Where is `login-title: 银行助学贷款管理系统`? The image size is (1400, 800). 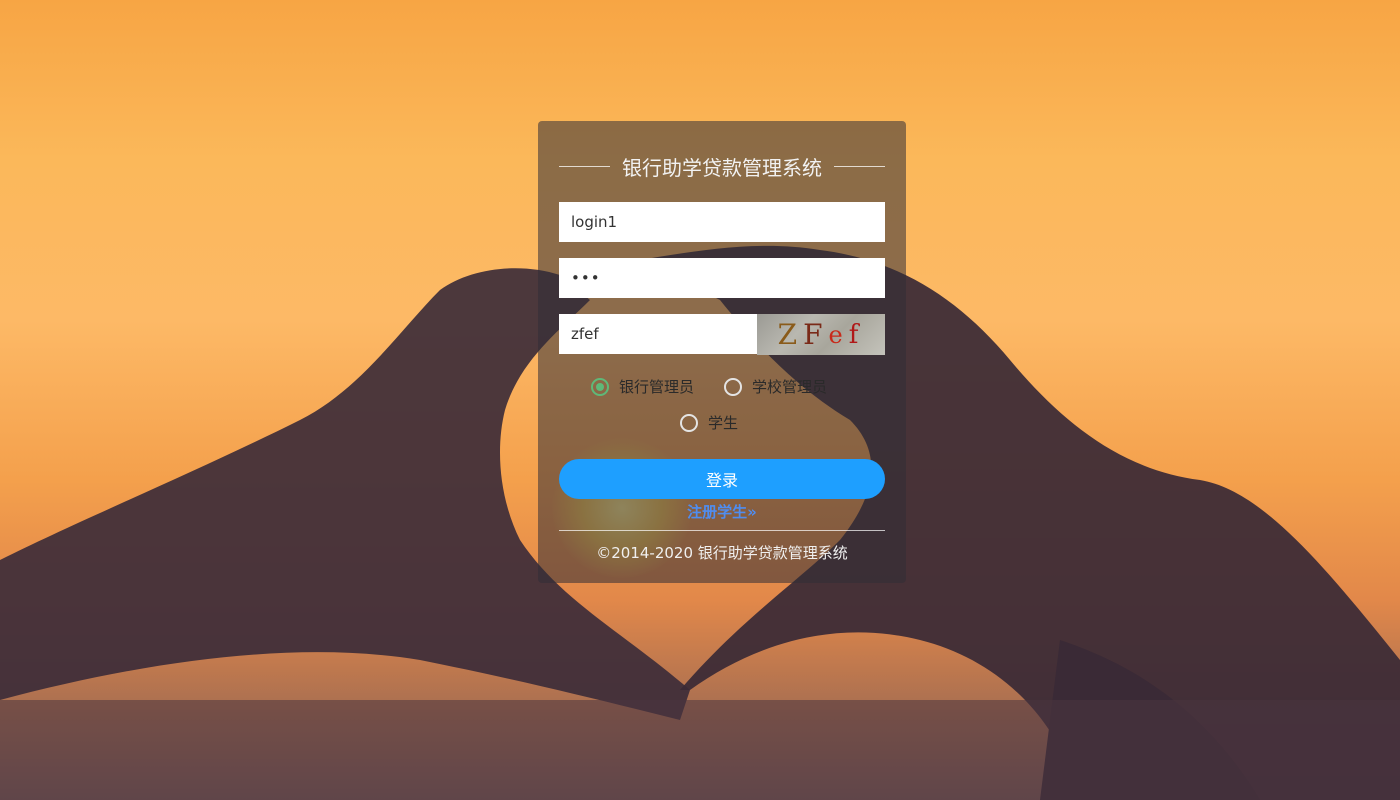 login-title: 银行助学贷款管理系统 is located at coordinates (722, 167).